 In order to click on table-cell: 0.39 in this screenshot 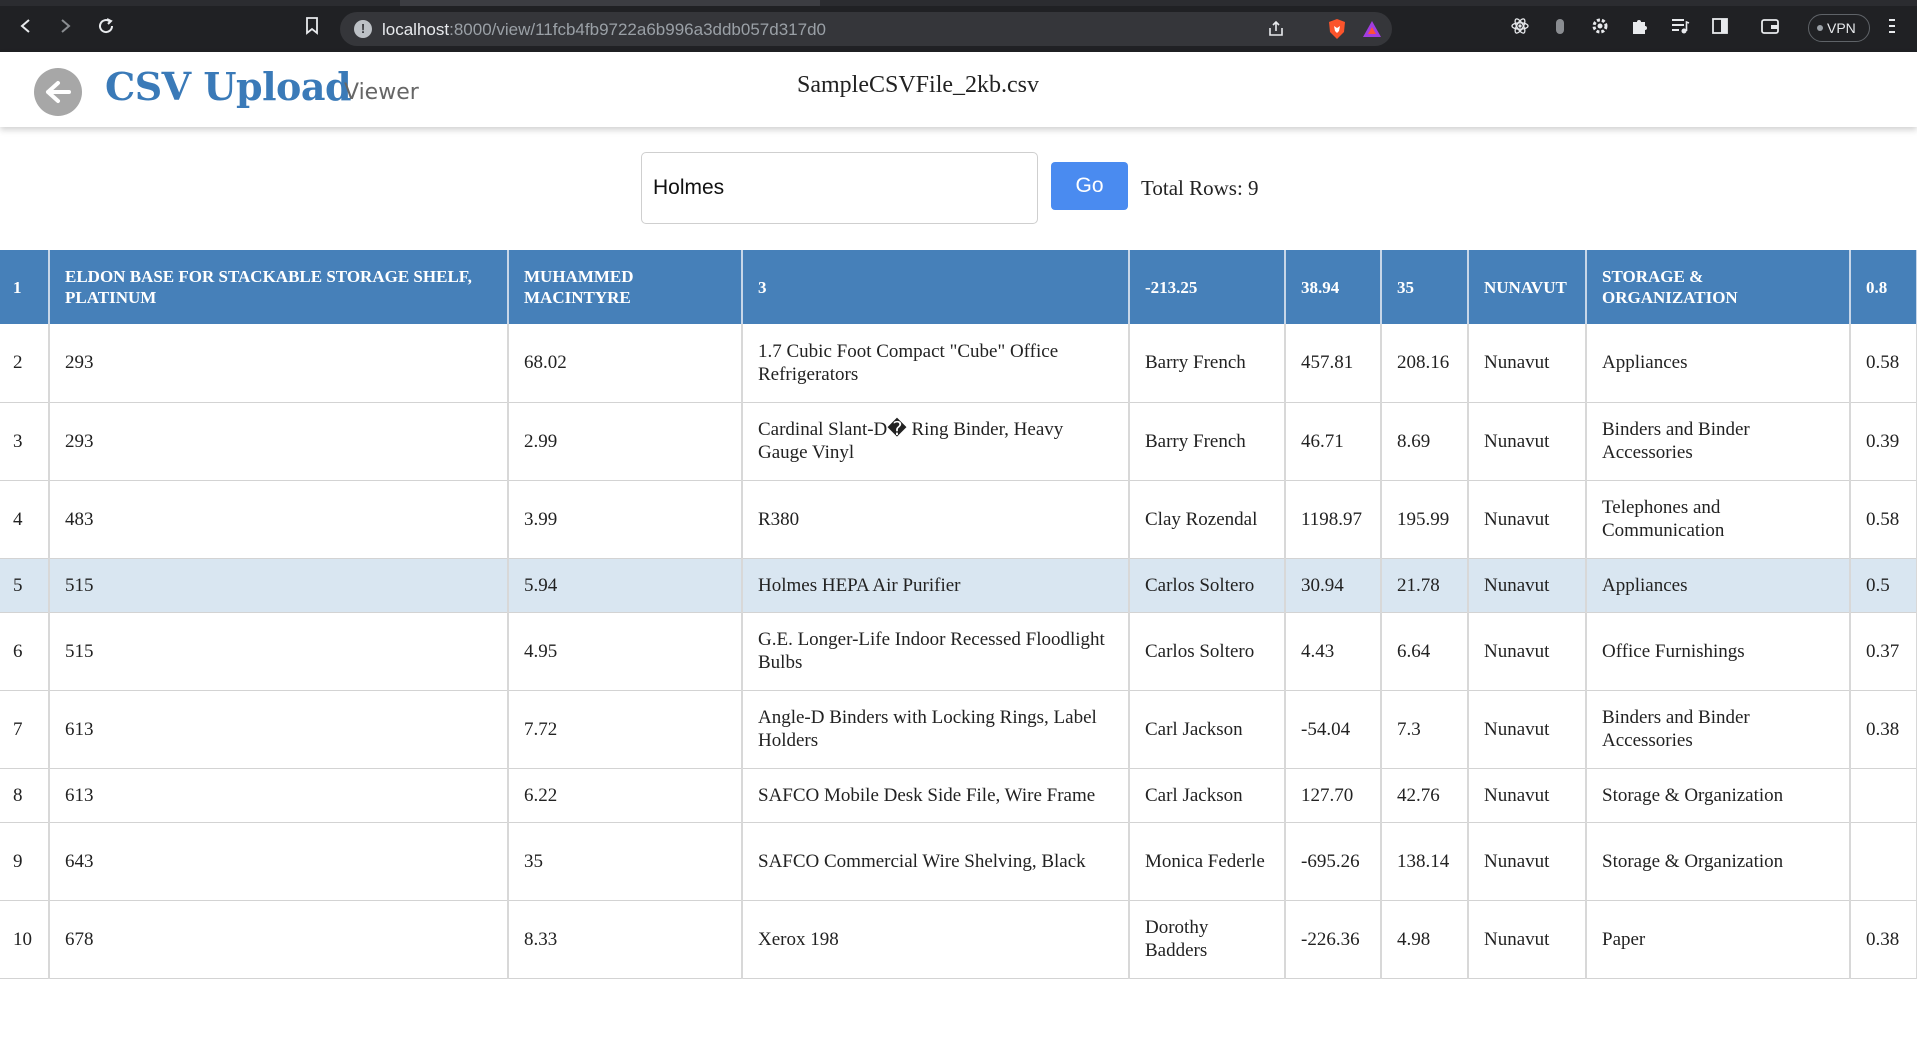, I will do `click(1883, 441)`.